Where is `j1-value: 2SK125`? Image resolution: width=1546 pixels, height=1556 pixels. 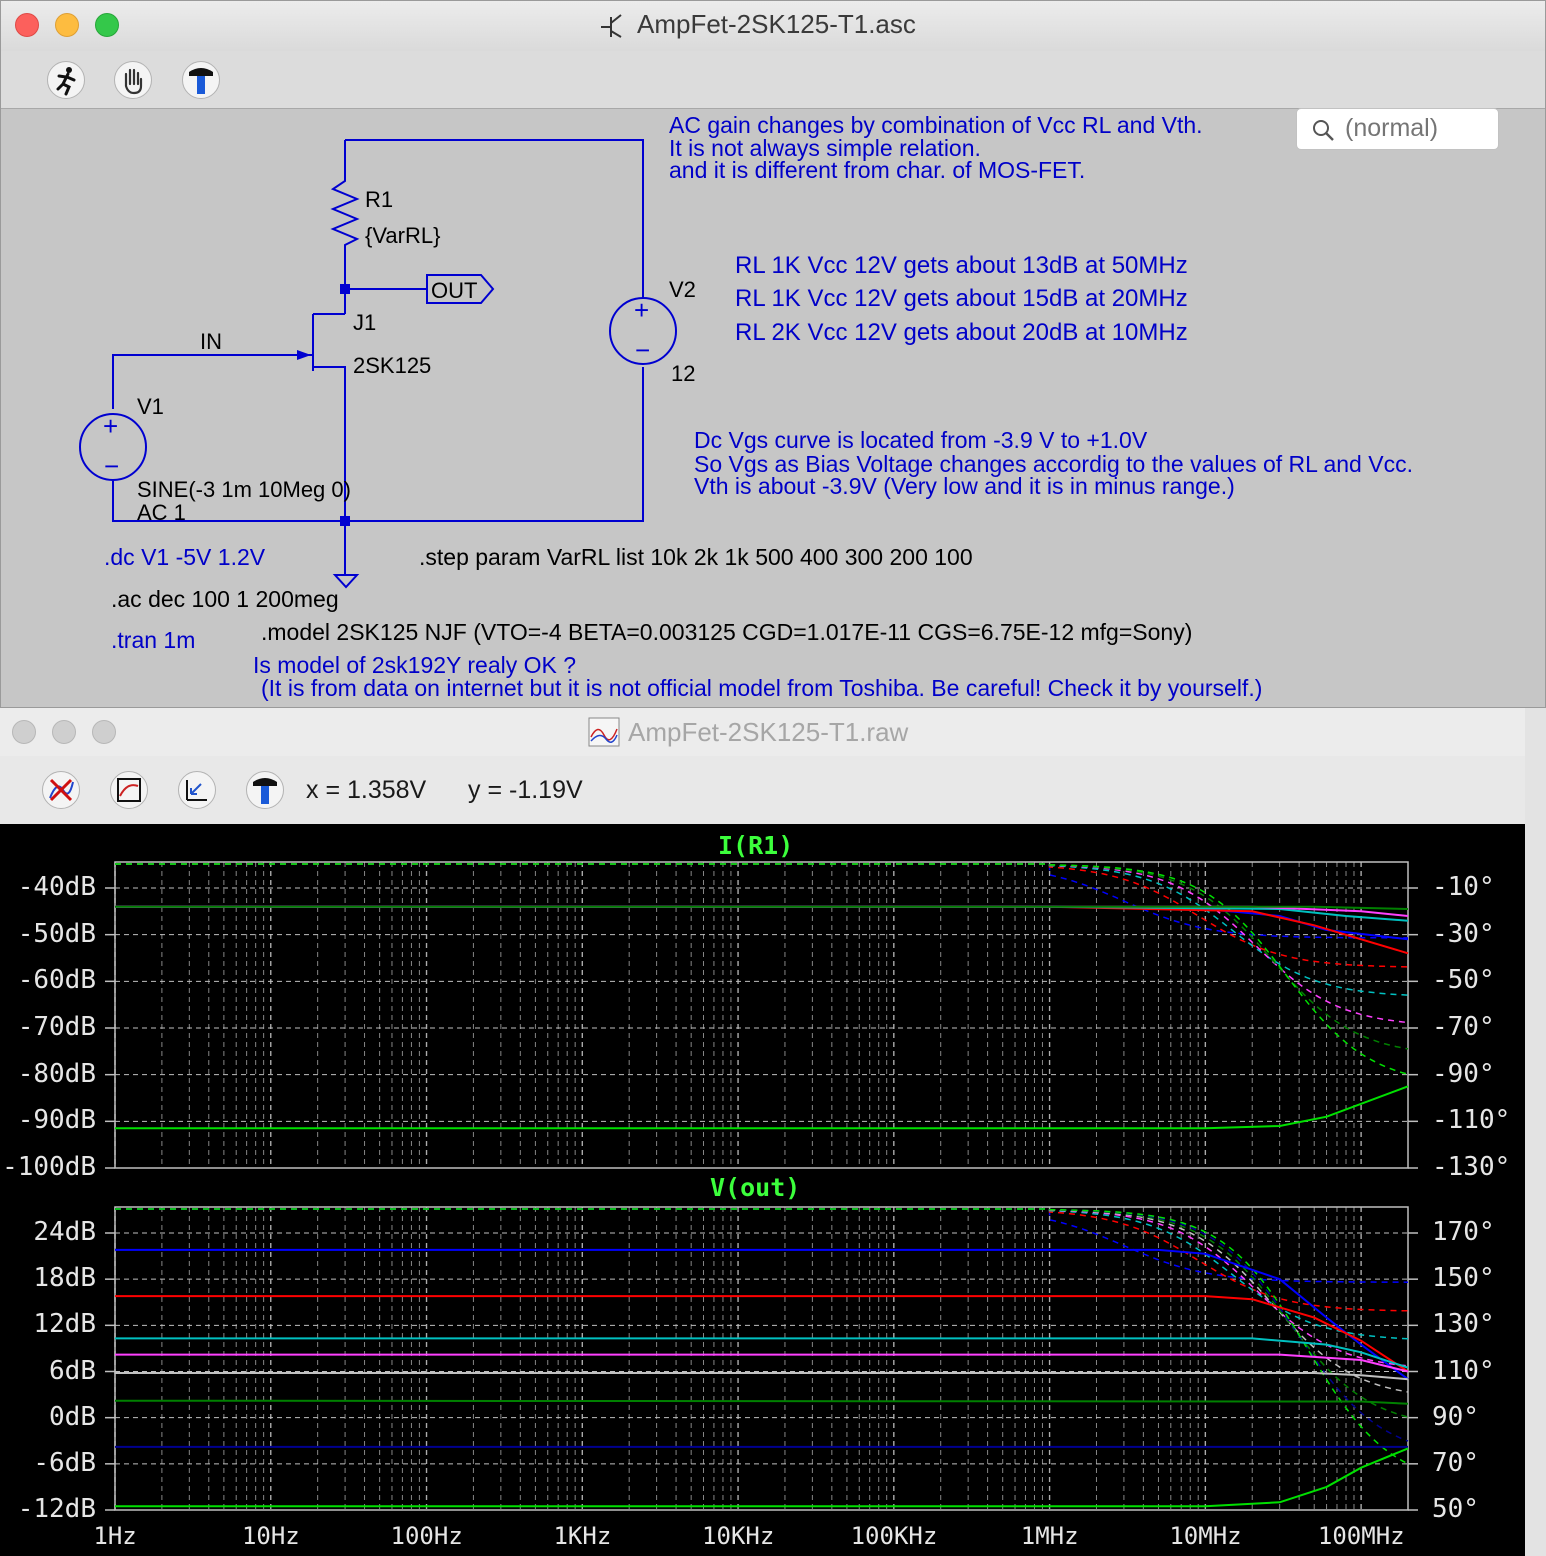 j1-value: 2SK125 is located at coordinates (392, 366).